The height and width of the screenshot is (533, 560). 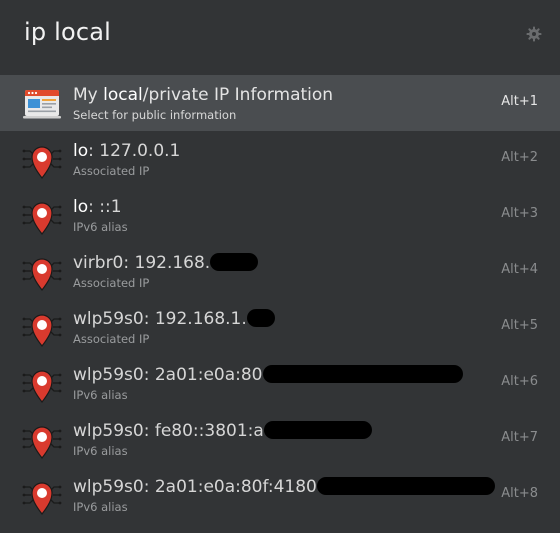 I want to click on browser-window-icon, so click(x=42, y=104).